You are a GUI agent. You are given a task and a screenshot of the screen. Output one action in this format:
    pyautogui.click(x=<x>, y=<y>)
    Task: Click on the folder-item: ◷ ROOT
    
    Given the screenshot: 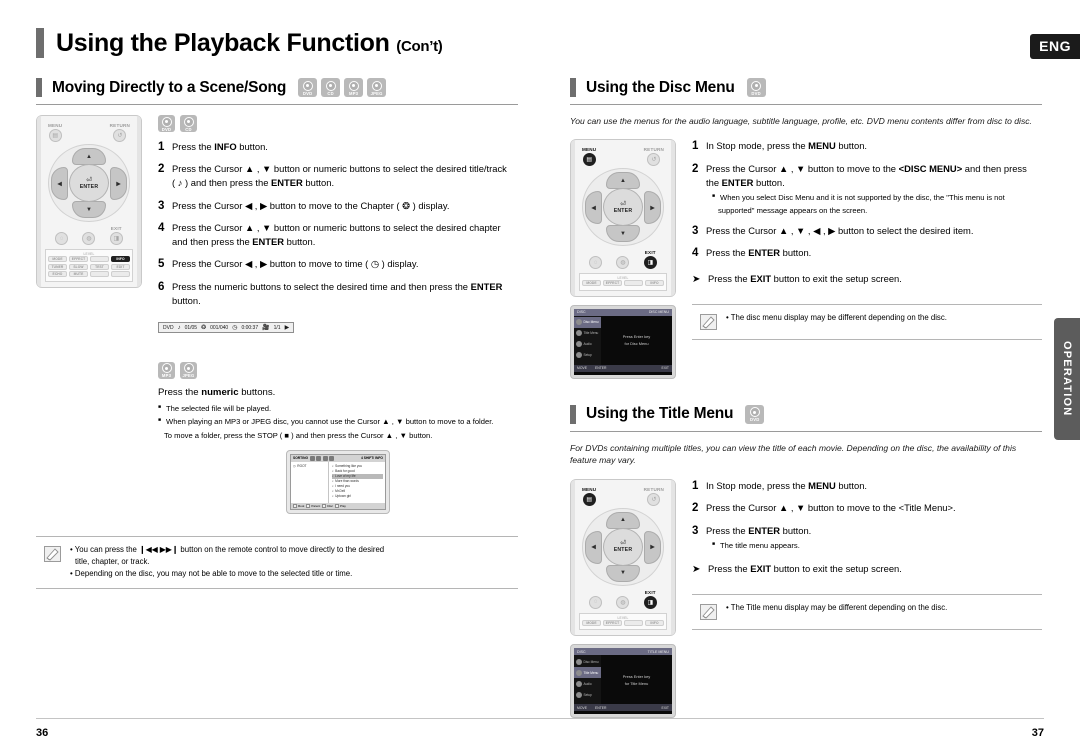 What is the action you would take?
    pyautogui.click(x=309, y=466)
    